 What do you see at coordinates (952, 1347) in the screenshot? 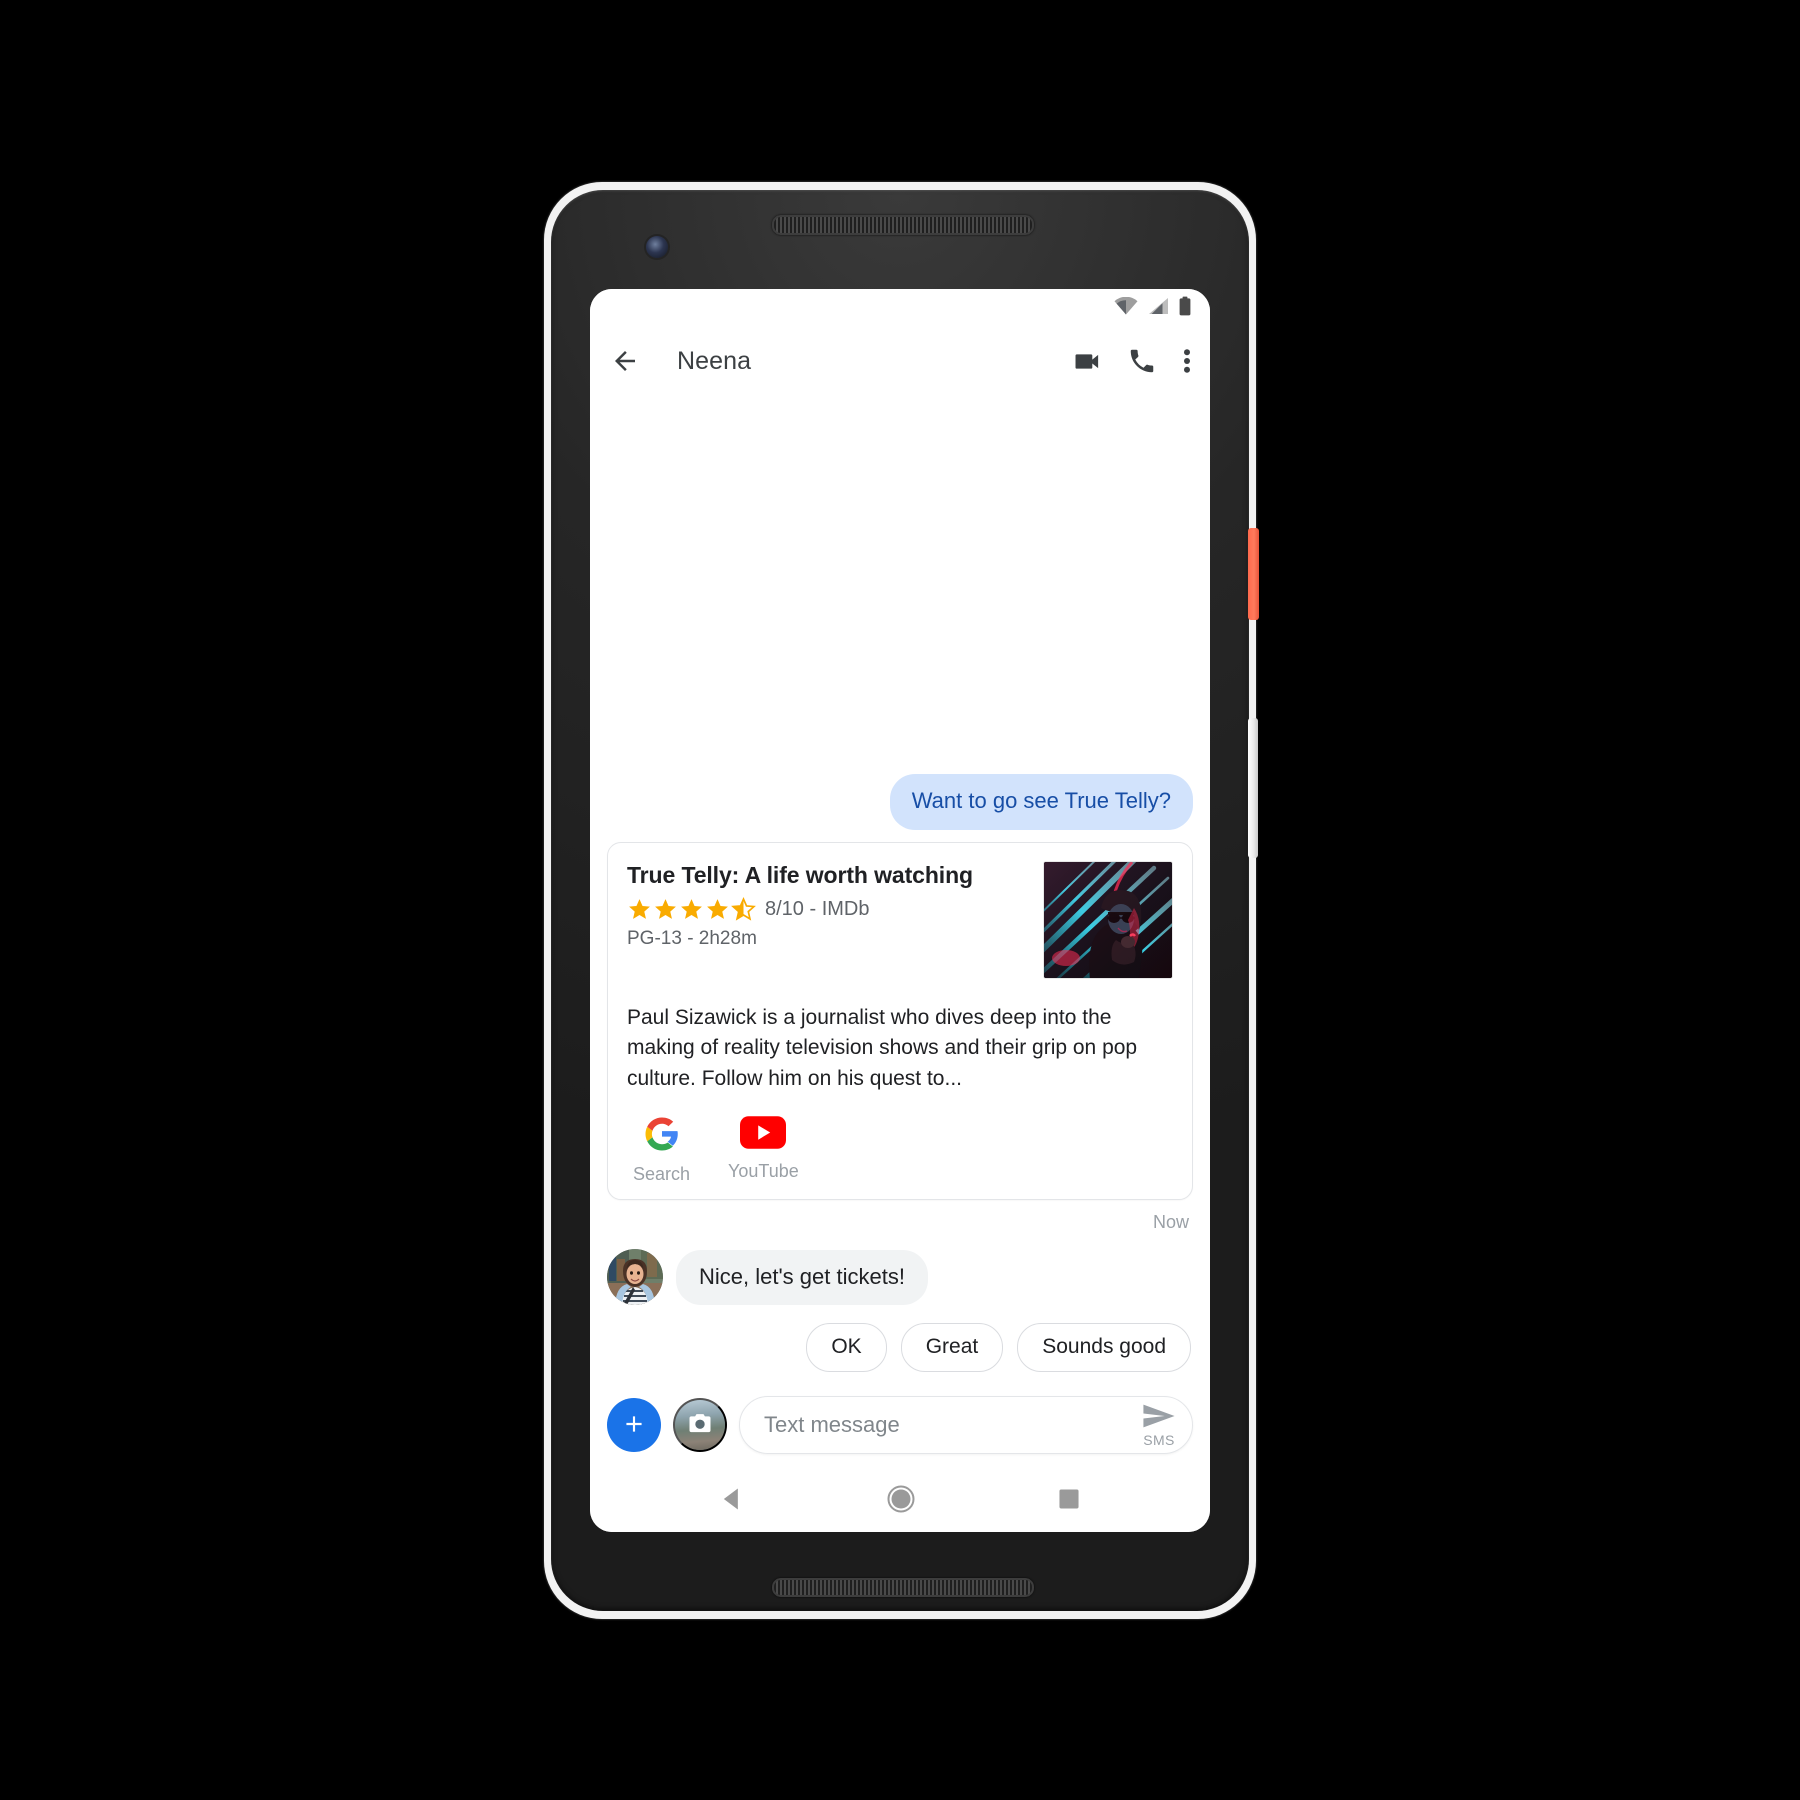
I see `smart-reply-great: Great` at bounding box center [952, 1347].